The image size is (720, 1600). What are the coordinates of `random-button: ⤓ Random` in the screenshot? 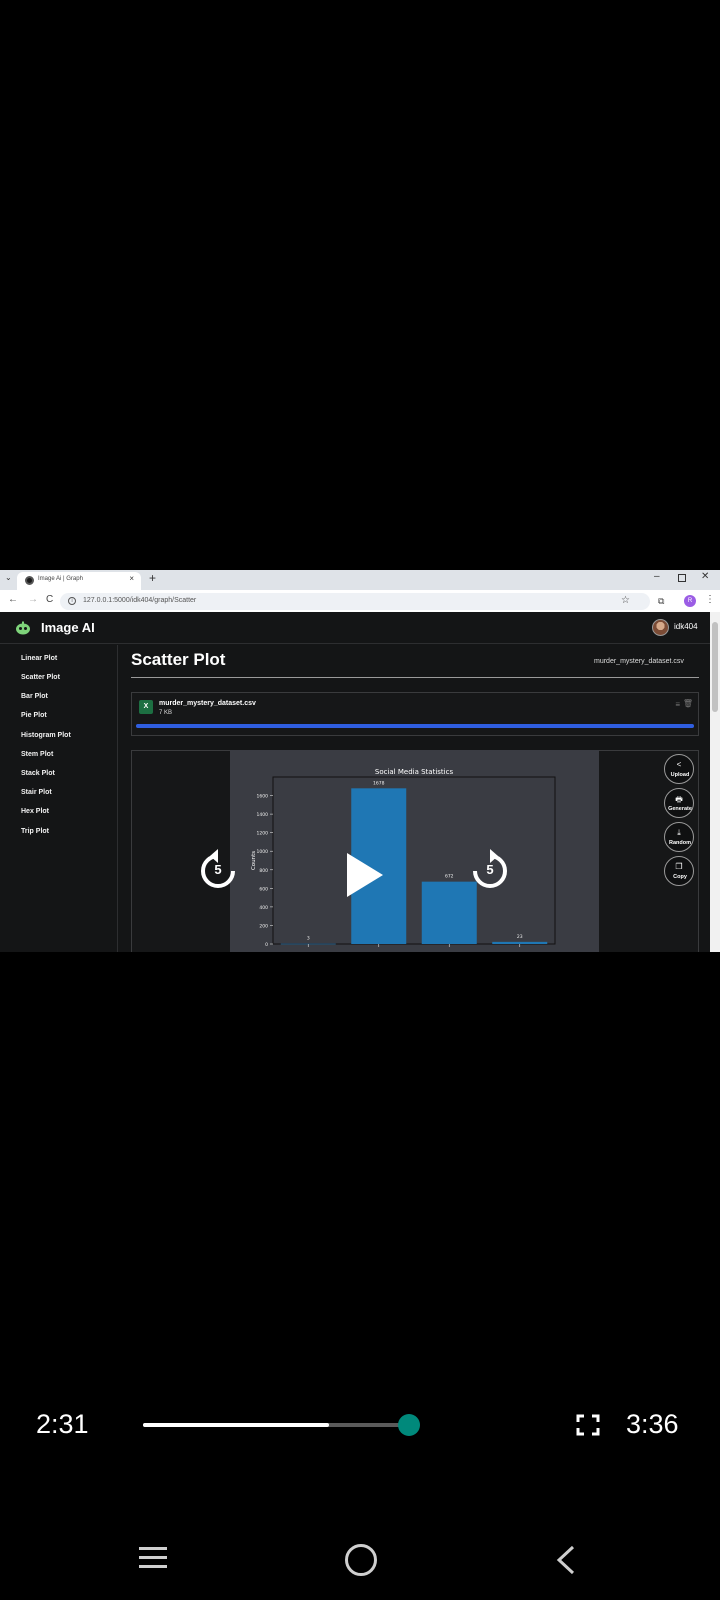 It's located at (679, 837).